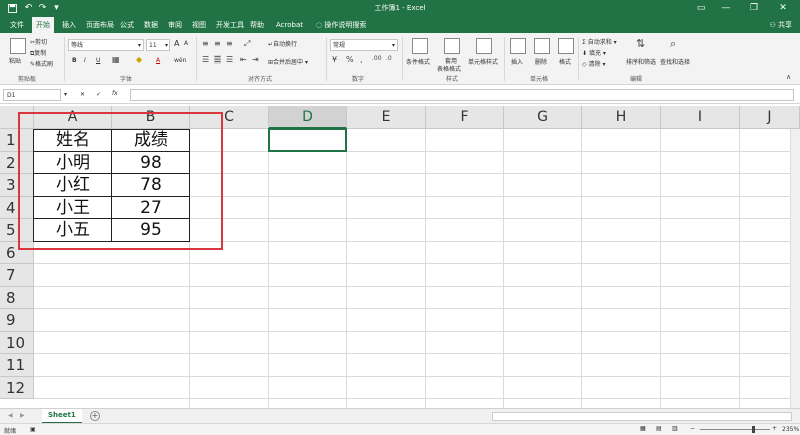 Image resolution: width=800 pixels, height=435 pixels. I want to click on tab-home: 开始, so click(43, 25).